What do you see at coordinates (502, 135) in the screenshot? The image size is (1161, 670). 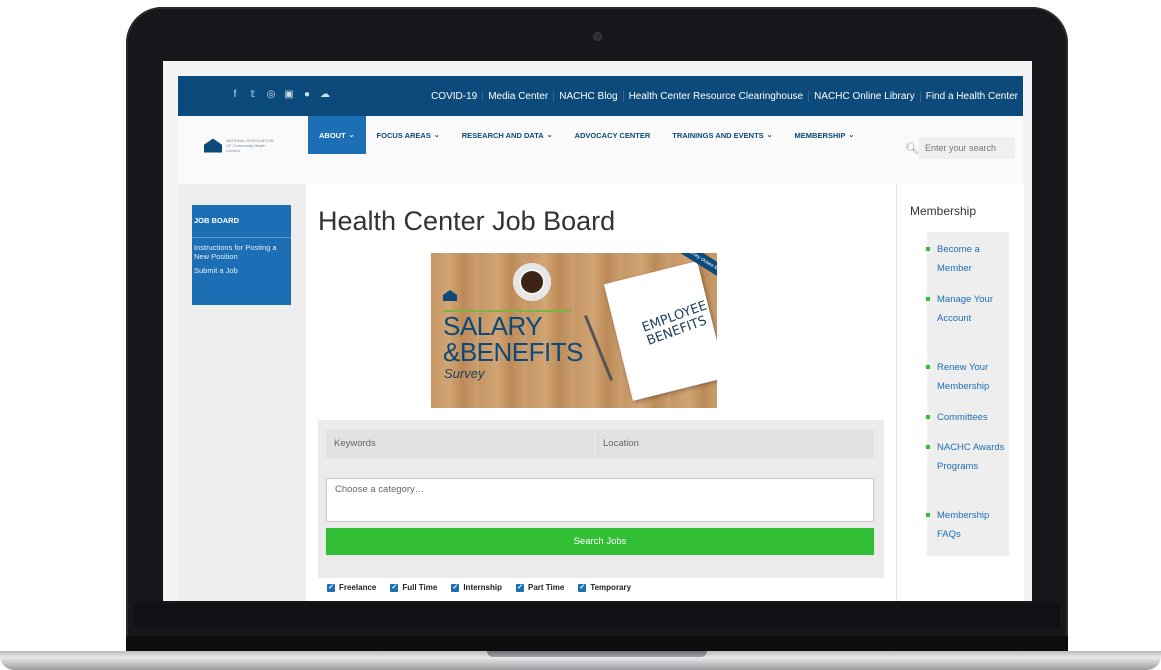 I see `nav-label: RESEARCH AND DATA` at bounding box center [502, 135].